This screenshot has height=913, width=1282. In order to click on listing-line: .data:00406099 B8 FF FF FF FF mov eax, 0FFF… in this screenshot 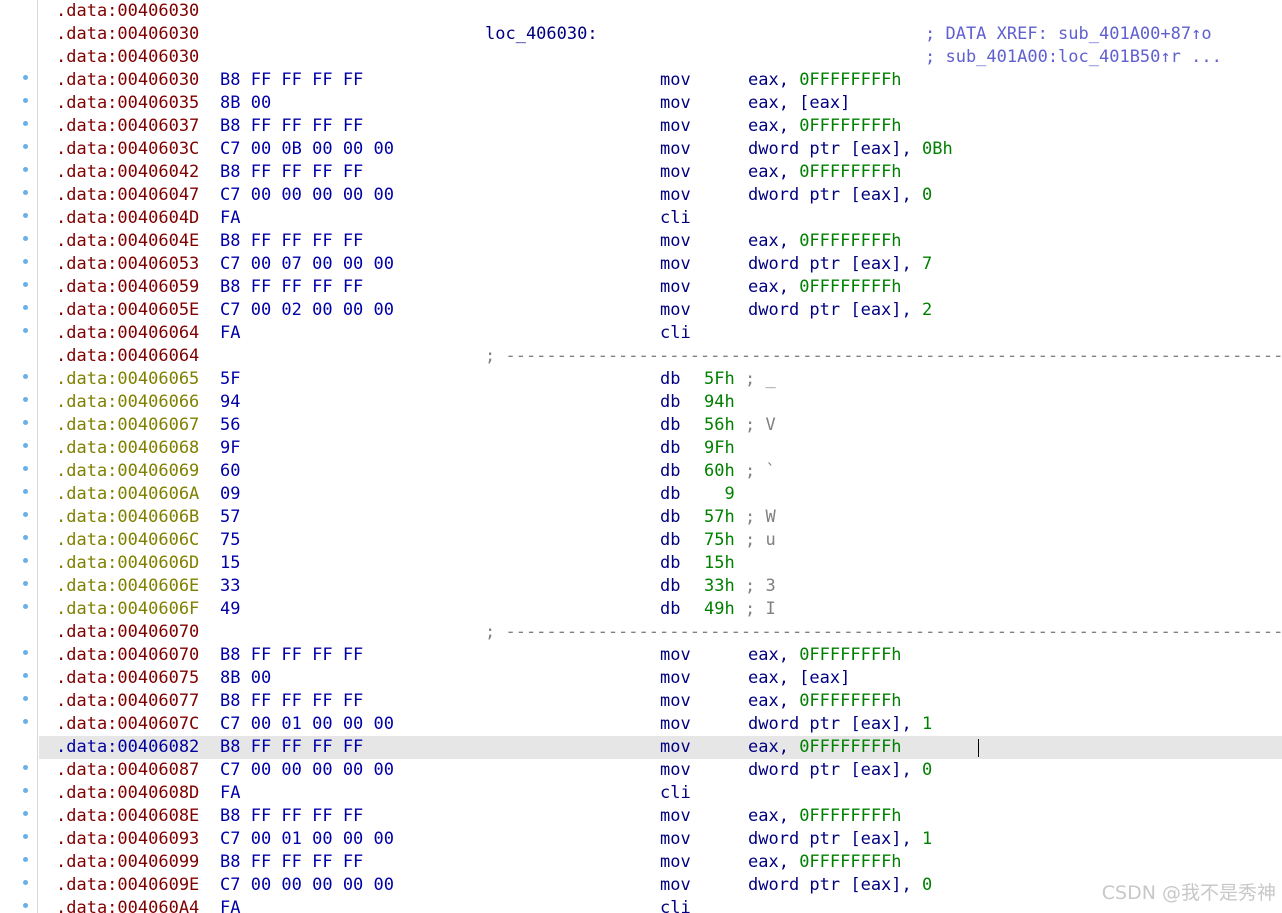, I will do `click(641, 862)`.